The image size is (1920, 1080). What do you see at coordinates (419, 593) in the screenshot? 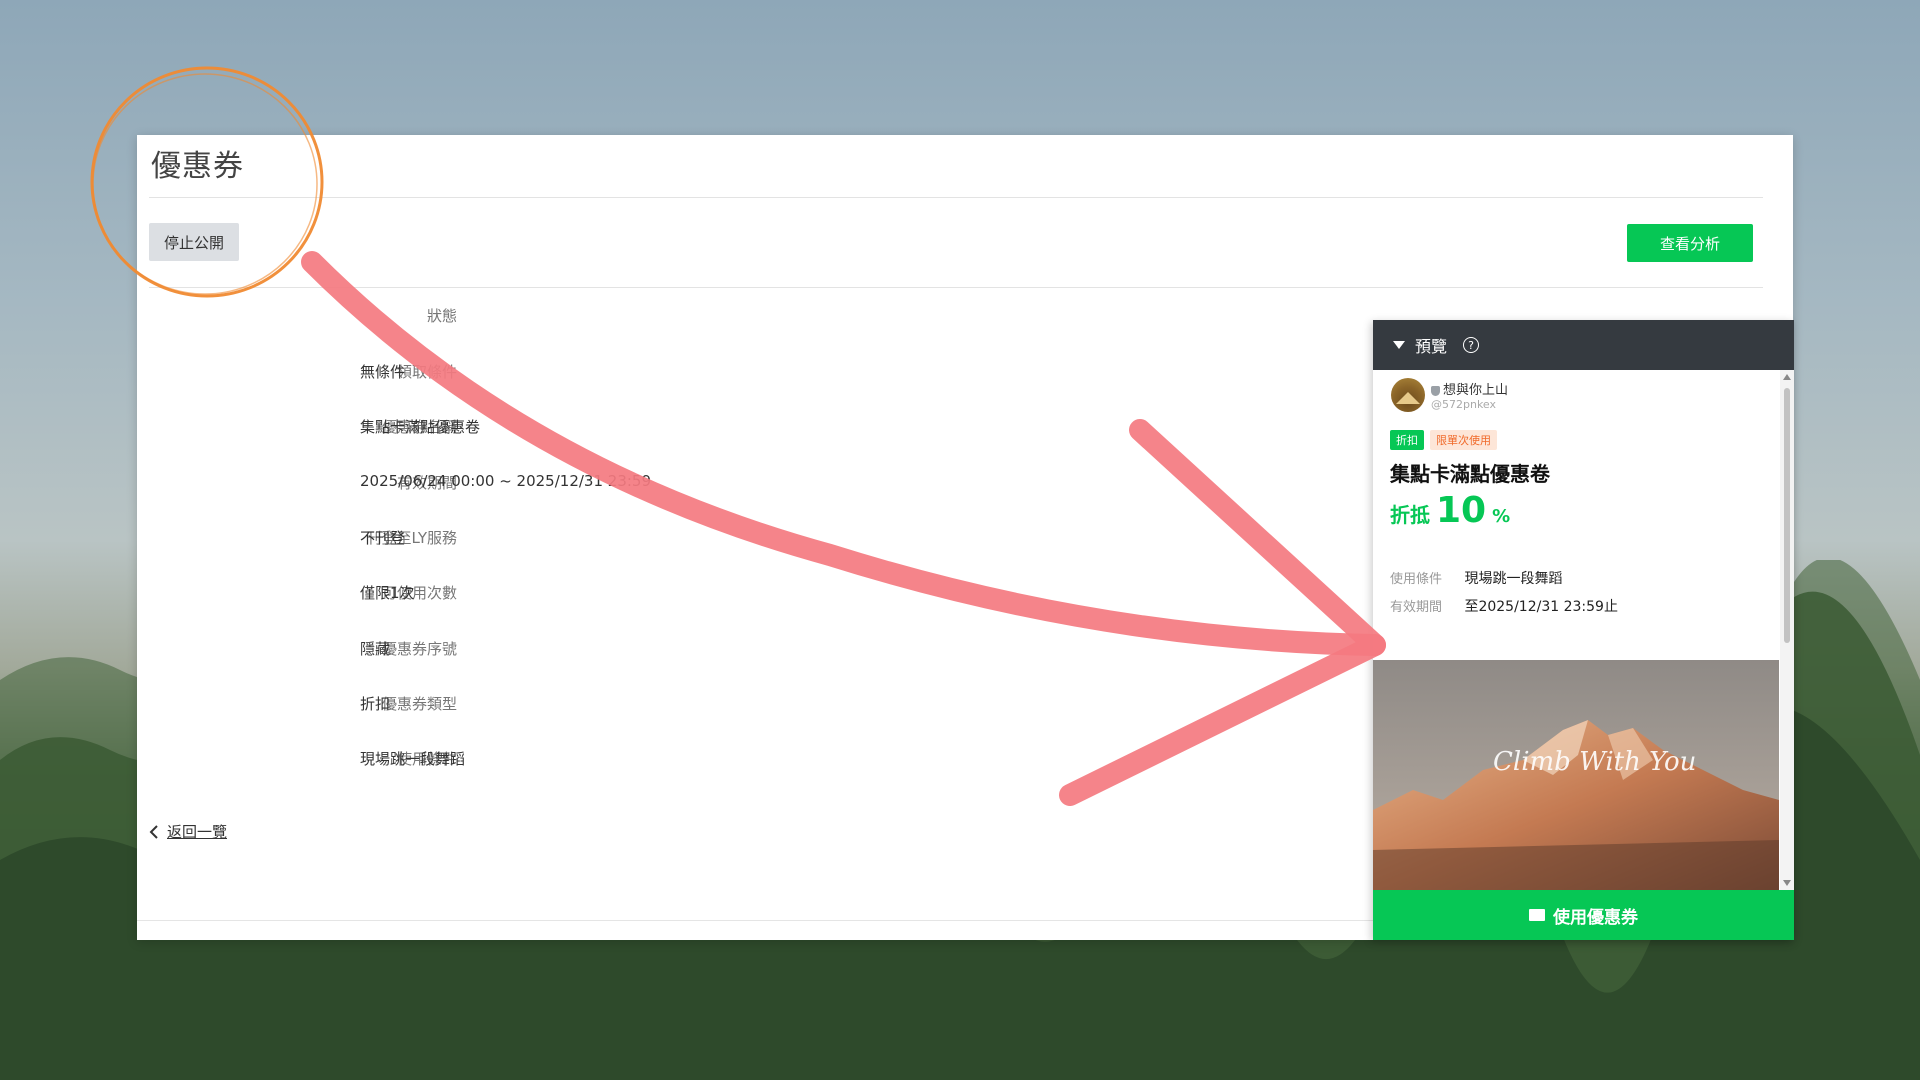
I see `detail-label: 可使用次數` at bounding box center [419, 593].